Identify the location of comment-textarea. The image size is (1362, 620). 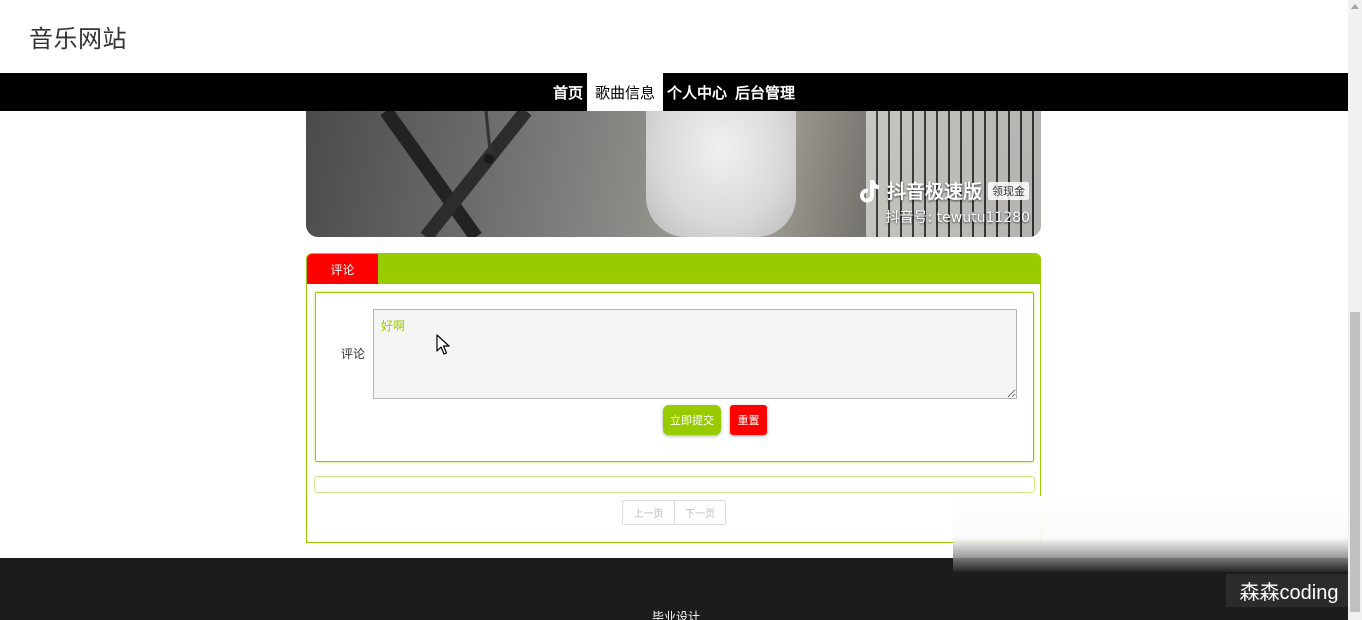
(695, 354).